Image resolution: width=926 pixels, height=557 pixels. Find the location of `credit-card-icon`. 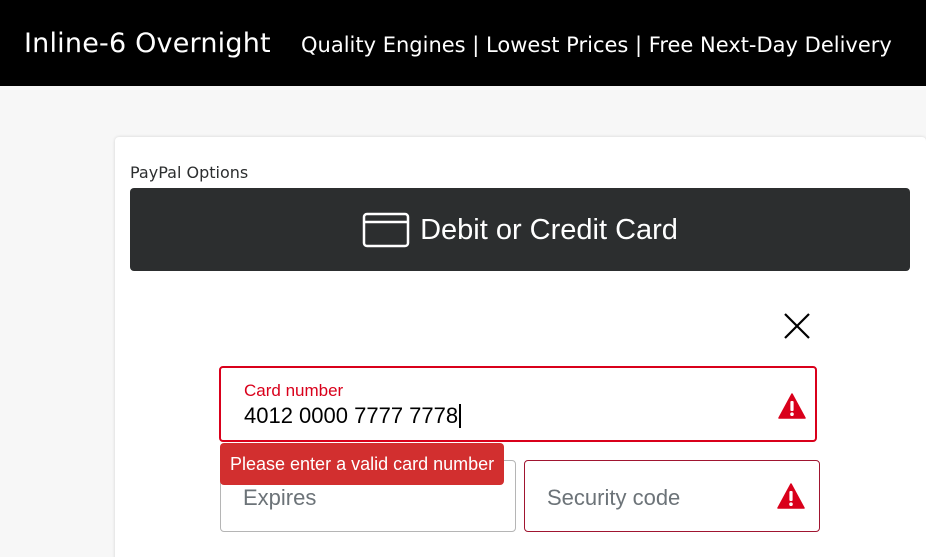

credit-card-icon is located at coordinates (386, 229).